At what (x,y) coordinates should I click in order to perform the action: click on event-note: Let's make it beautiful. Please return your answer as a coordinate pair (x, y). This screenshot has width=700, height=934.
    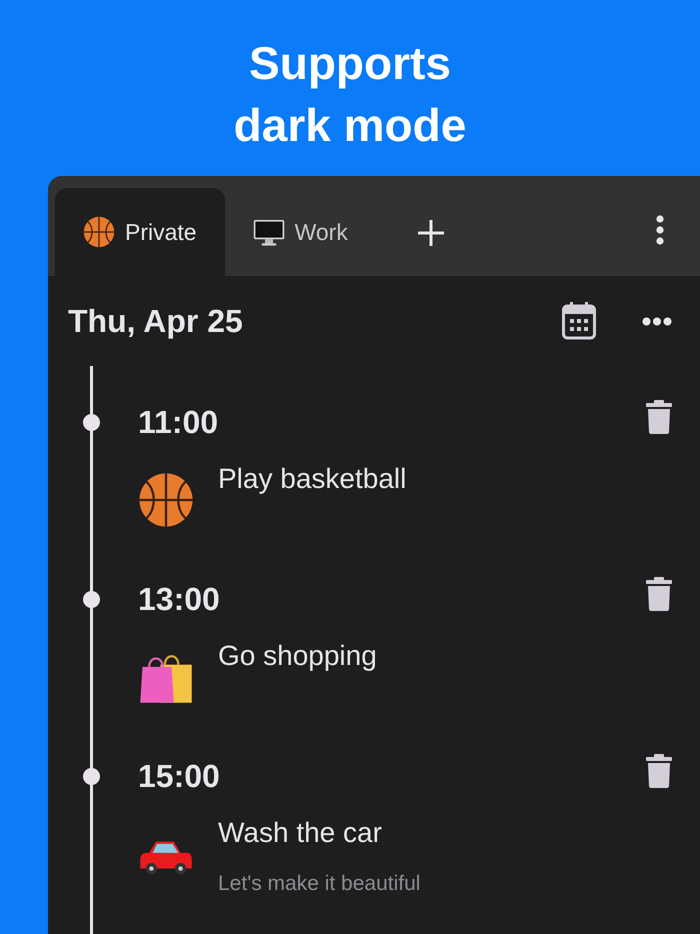
    Looking at the image, I should click on (319, 884).